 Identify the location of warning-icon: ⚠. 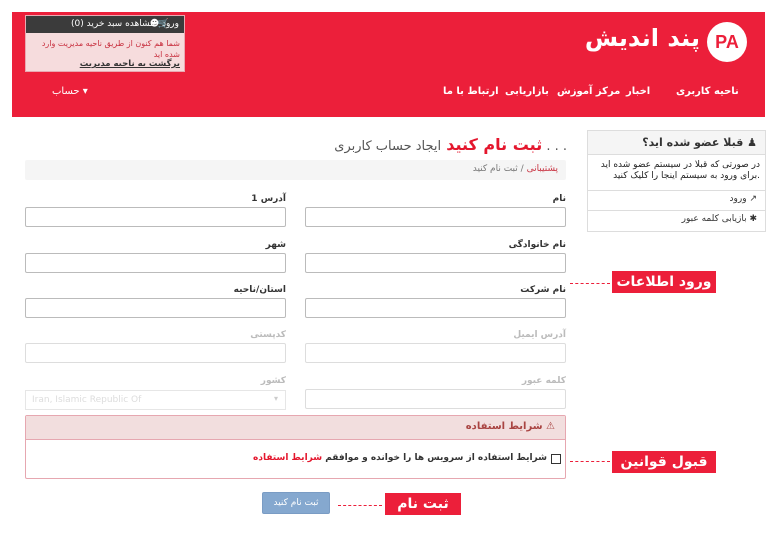
(550, 426).